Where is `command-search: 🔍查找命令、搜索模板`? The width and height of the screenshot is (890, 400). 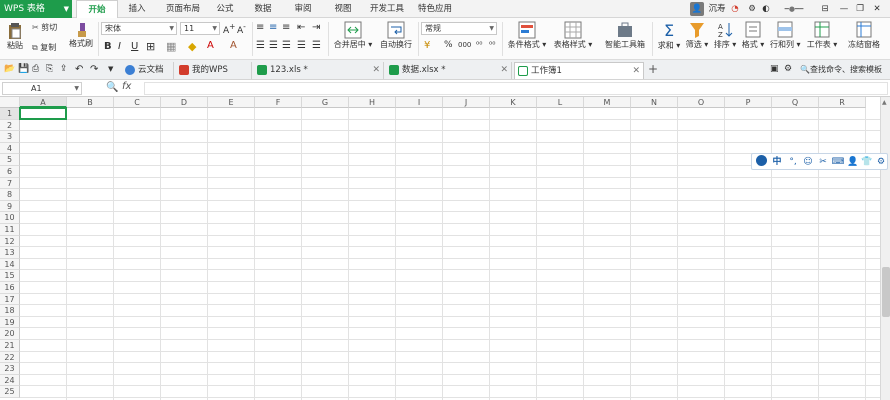 command-search: 🔍查找命令、搜索模板 is located at coordinates (844, 69).